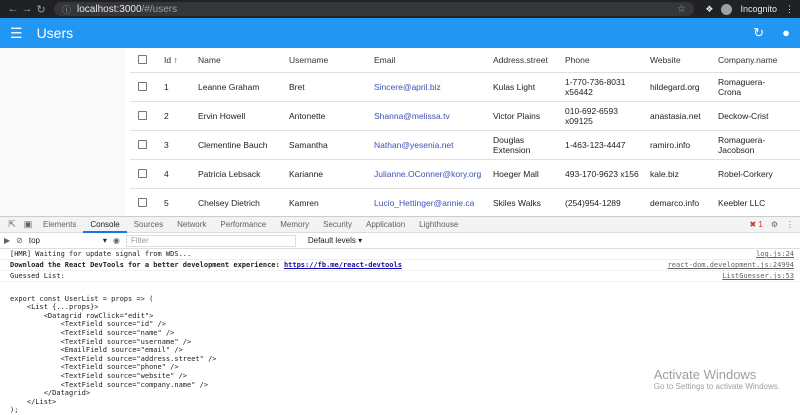  I want to click on devtools-tab-elements: Elements, so click(59, 225).